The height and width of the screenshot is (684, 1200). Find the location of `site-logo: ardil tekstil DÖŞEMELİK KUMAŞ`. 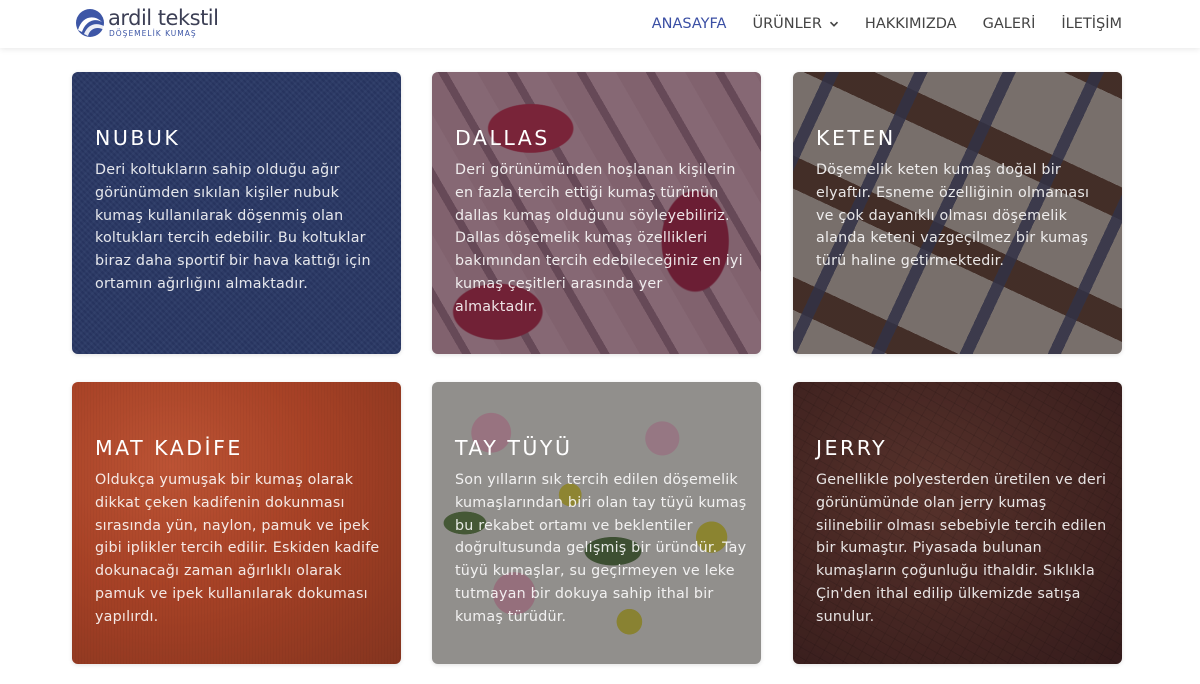

site-logo: ardil tekstil DÖŞEMELİK KUMAŞ is located at coordinates (146, 23).